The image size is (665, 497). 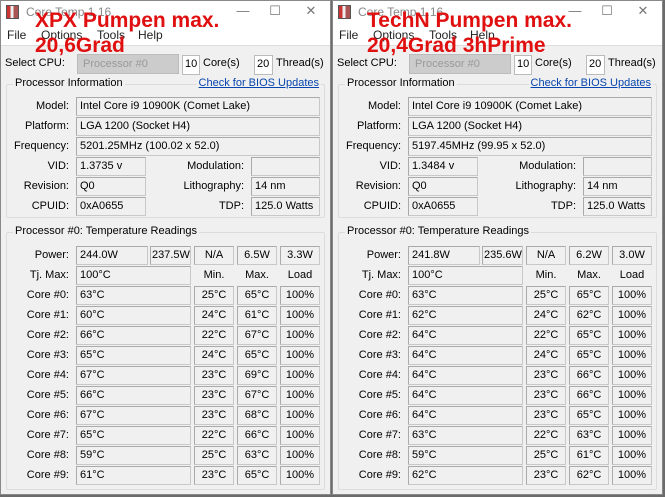 I want to click on core-max: 63°C, so click(x=589, y=435).